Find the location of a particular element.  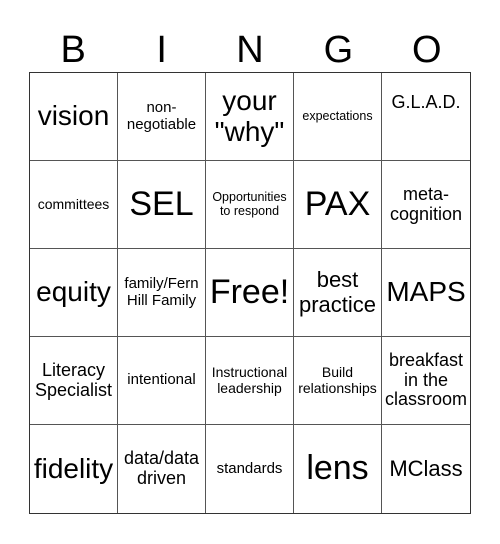

cell-text: meta-cognition is located at coordinates (426, 203).